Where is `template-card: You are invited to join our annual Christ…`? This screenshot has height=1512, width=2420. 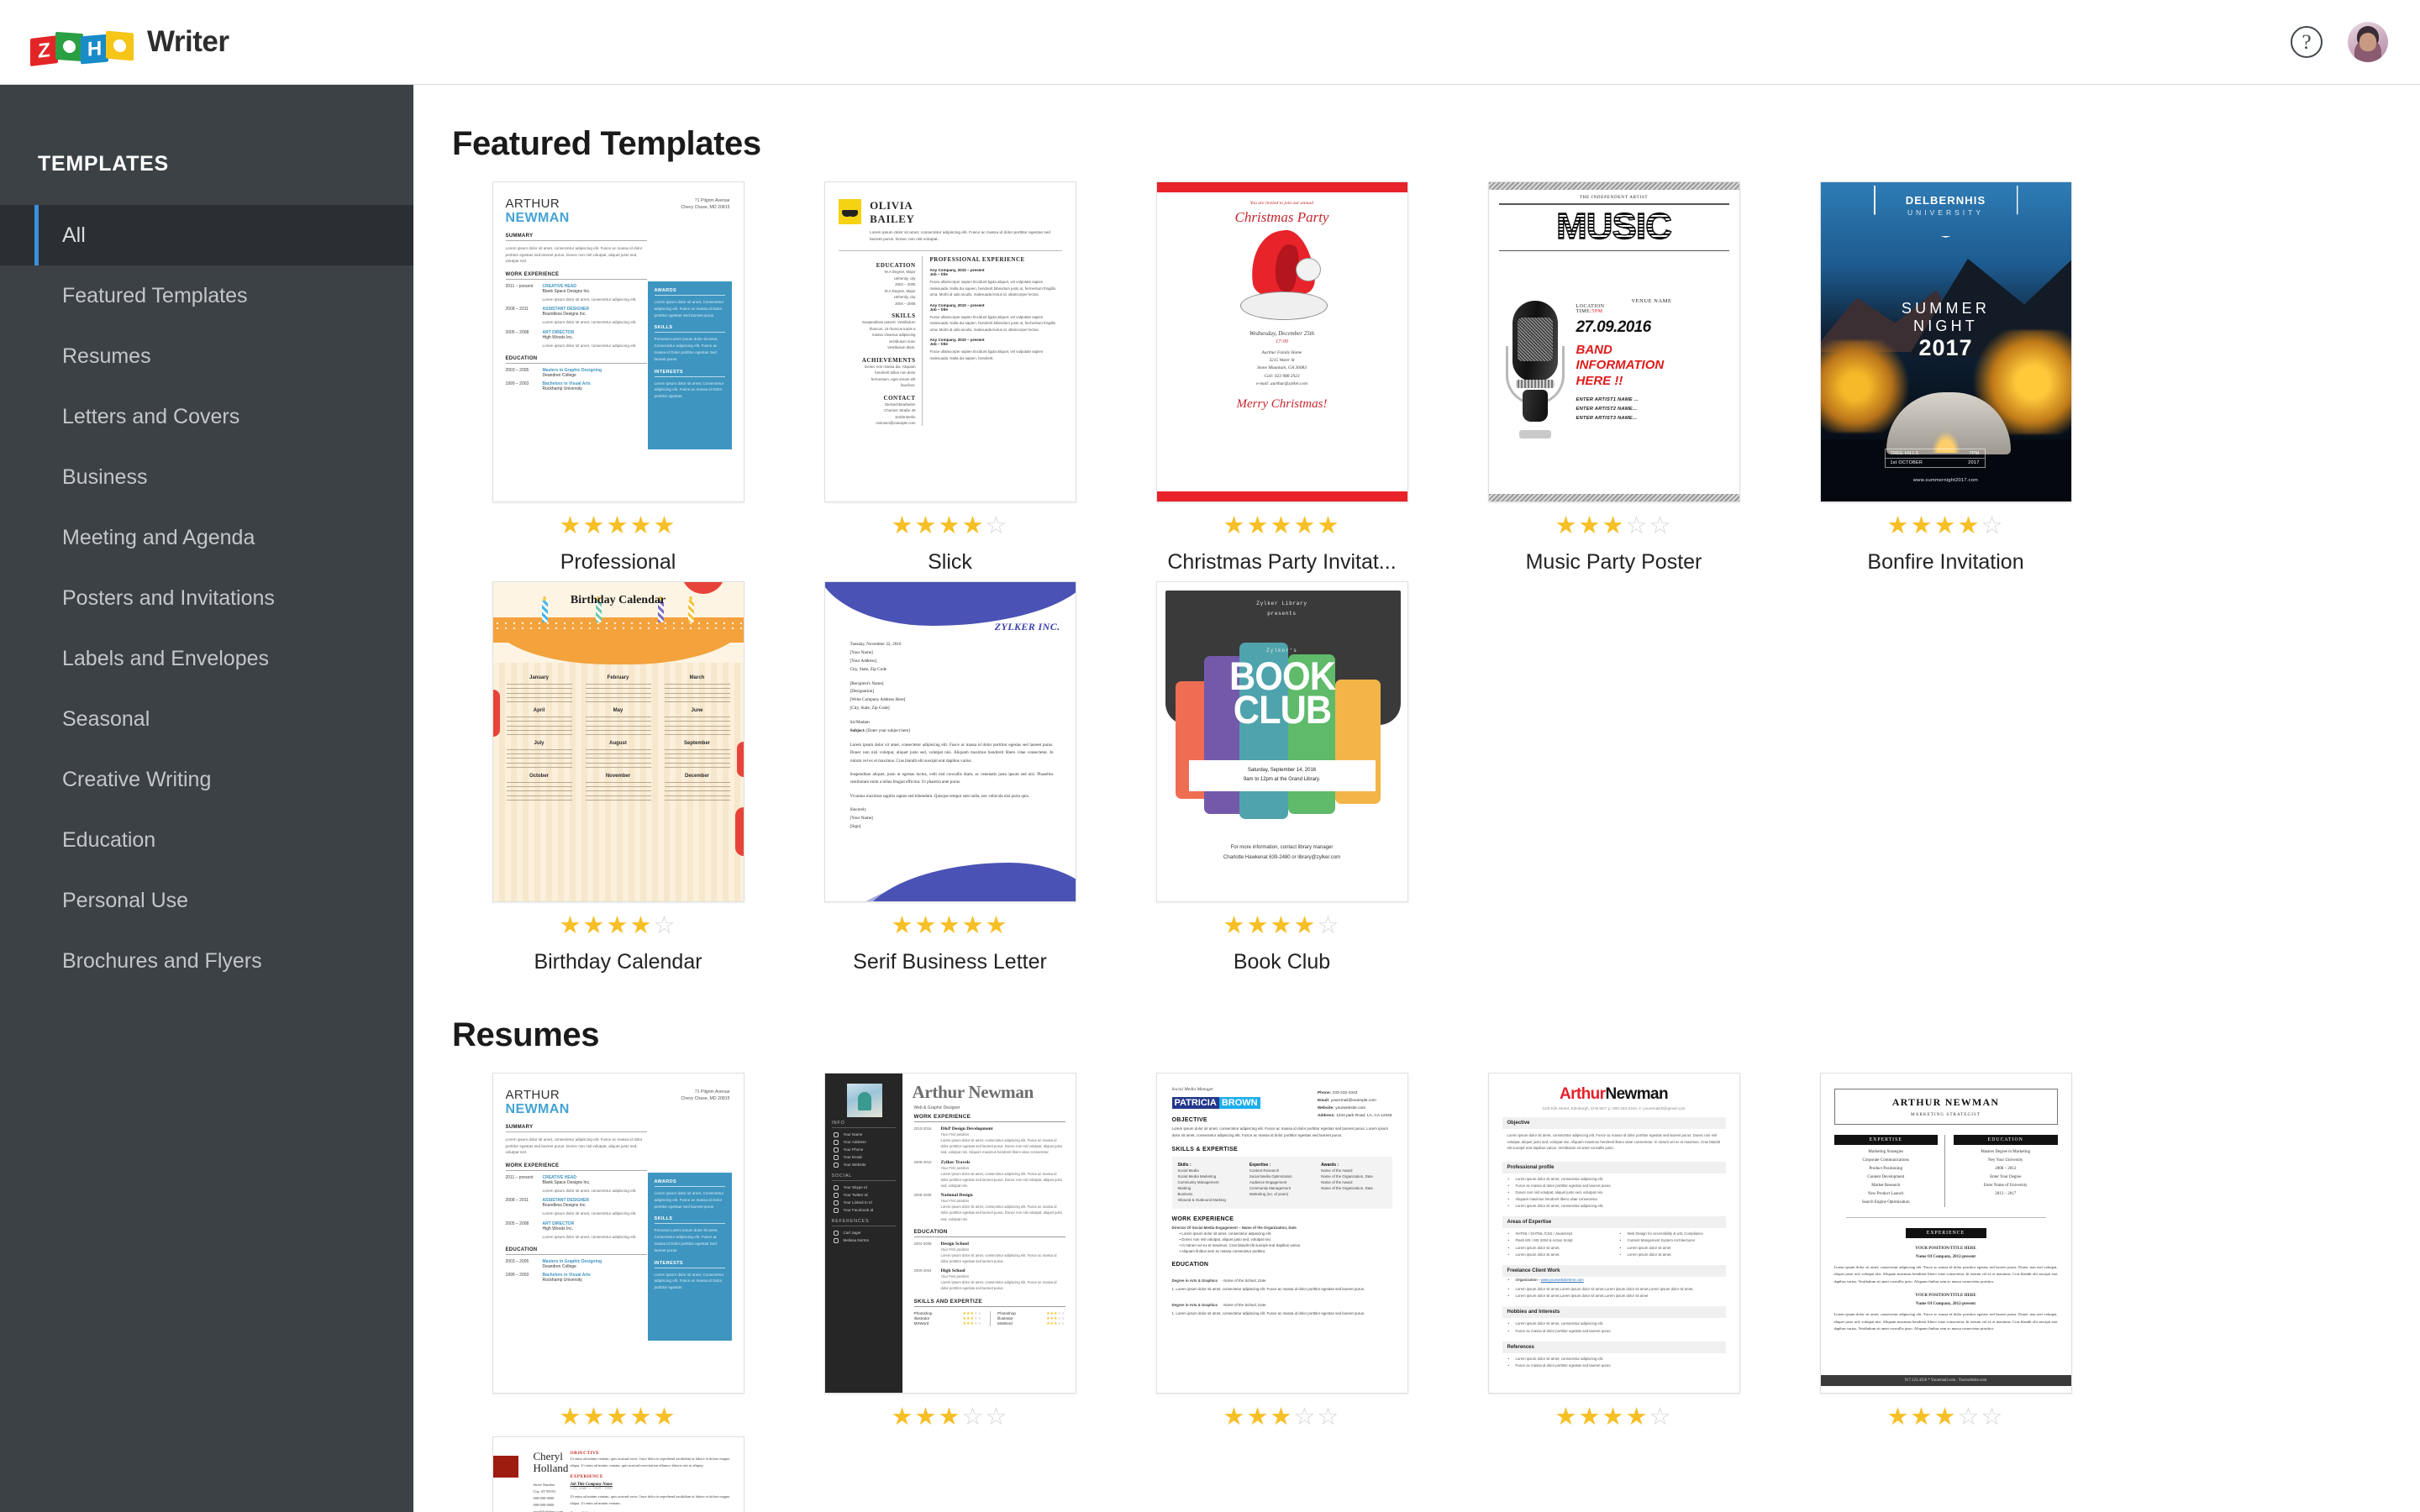 template-card: You are invited to join our annual Christ… is located at coordinates (1282, 378).